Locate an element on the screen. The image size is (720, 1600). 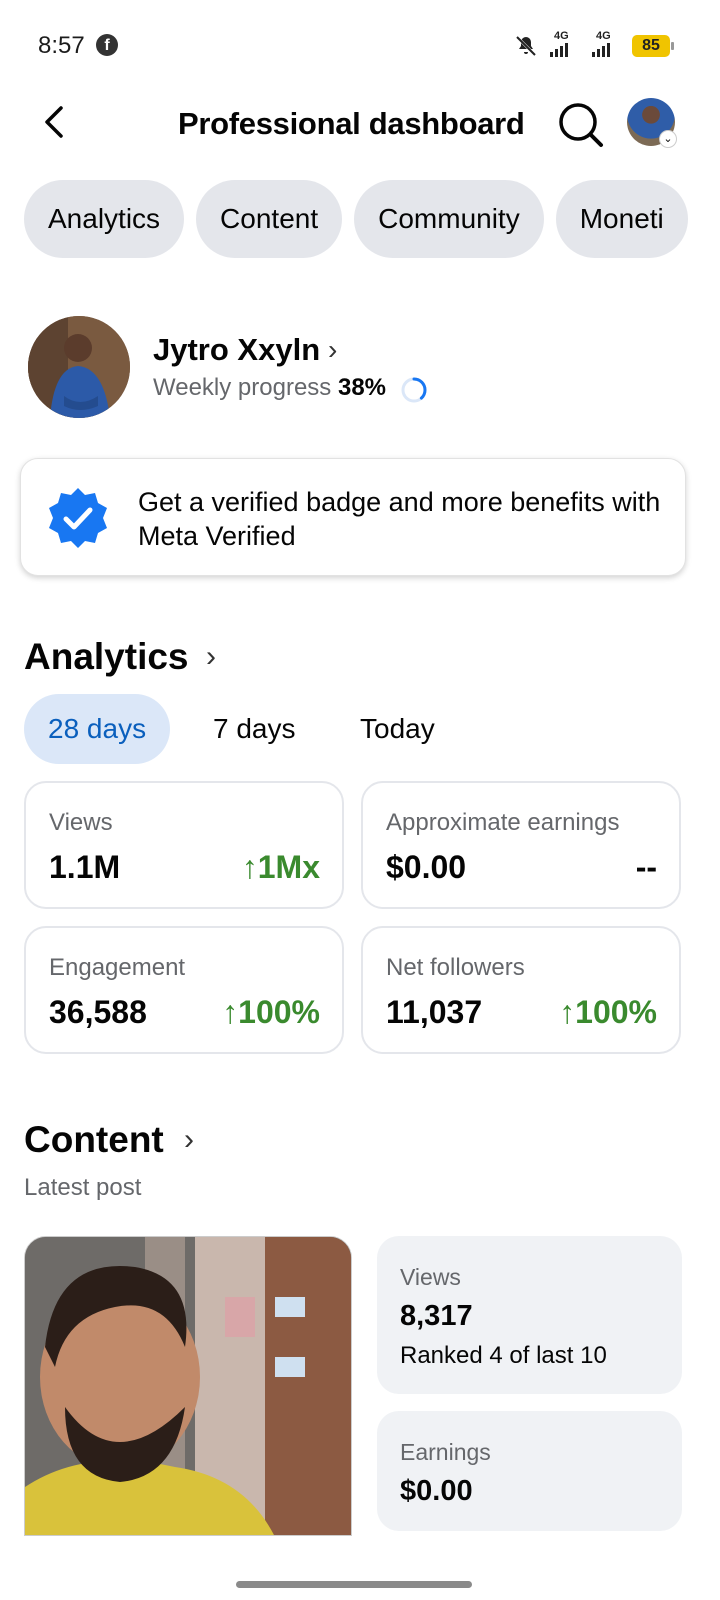
tab-28-days: 28 days is located at coordinates (97, 729).